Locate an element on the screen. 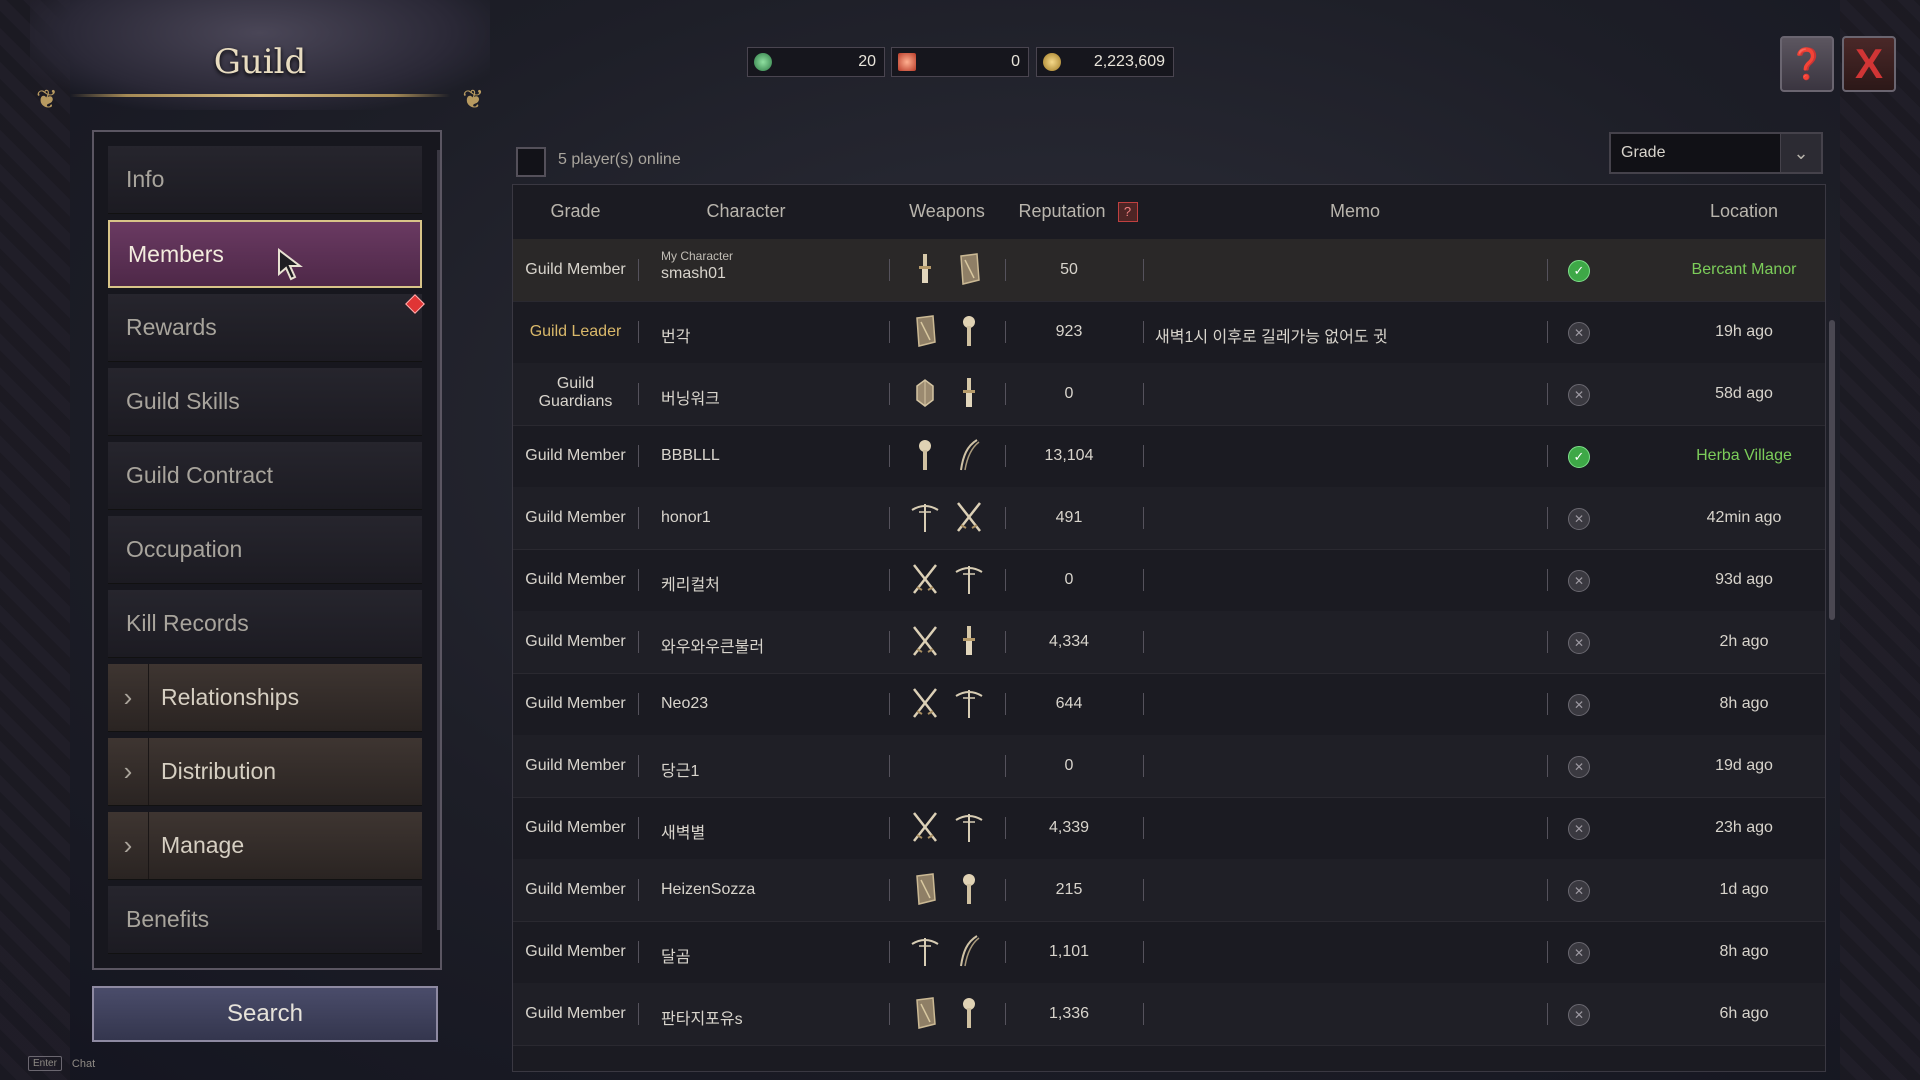 The image size is (1920, 1080). table-row: Guild Member honor1 491 ✕ 42min ago is located at coordinates (1169, 518).